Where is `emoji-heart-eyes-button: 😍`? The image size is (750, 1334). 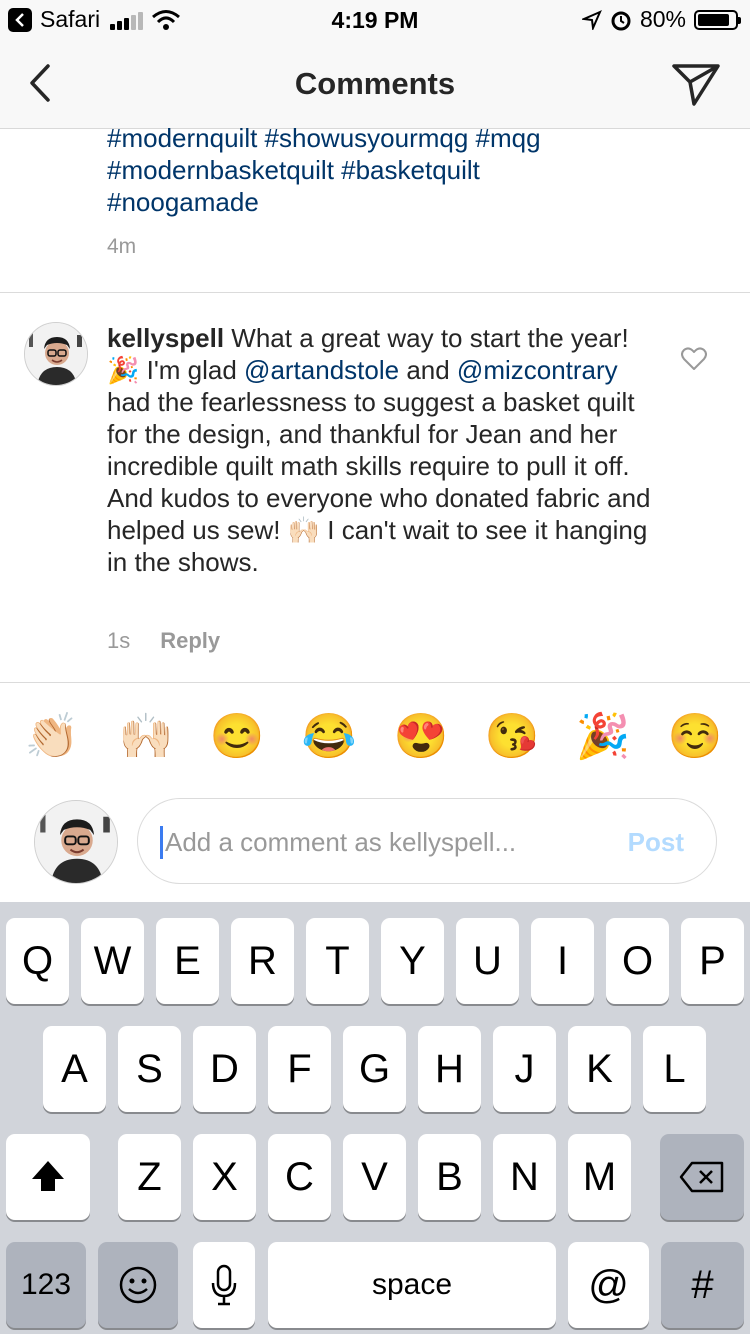
emoji-heart-eyes-button: 😍 is located at coordinates (421, 737).